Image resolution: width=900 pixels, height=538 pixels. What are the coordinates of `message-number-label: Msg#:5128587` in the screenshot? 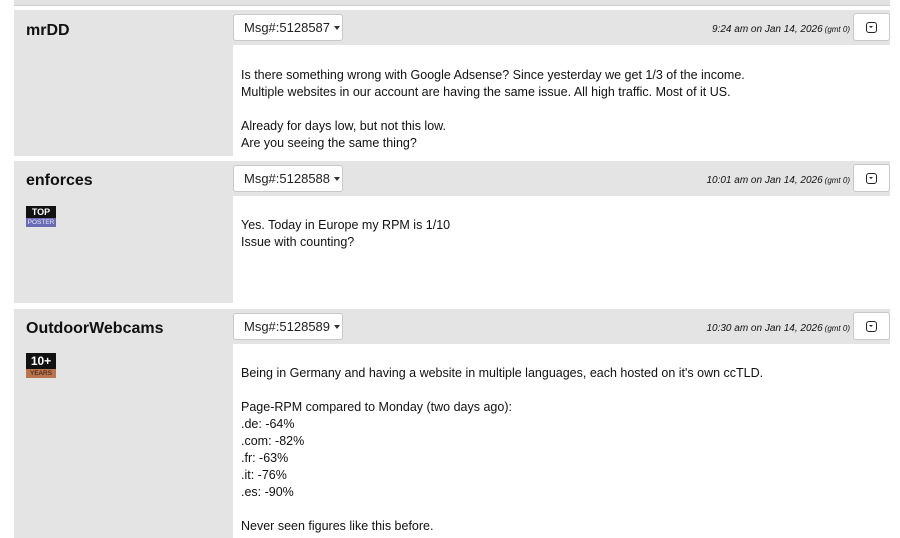 It's located at (287, 27).